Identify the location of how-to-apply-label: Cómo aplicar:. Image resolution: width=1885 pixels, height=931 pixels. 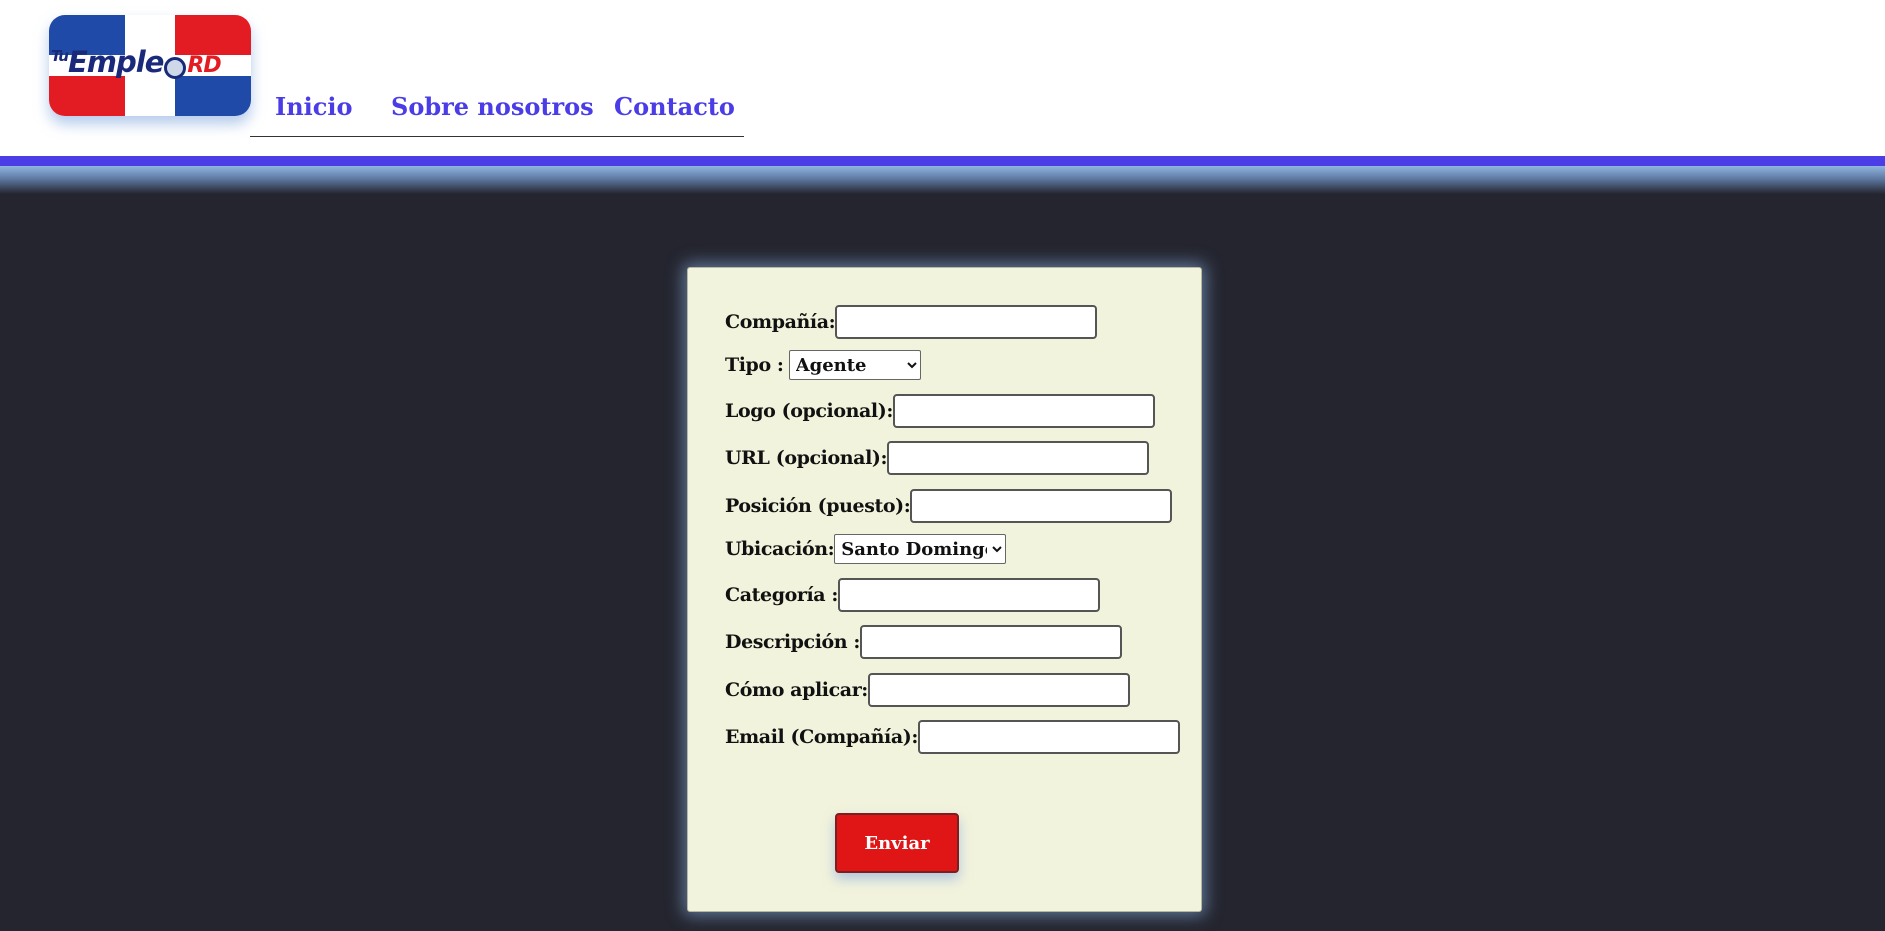
(796, 690).